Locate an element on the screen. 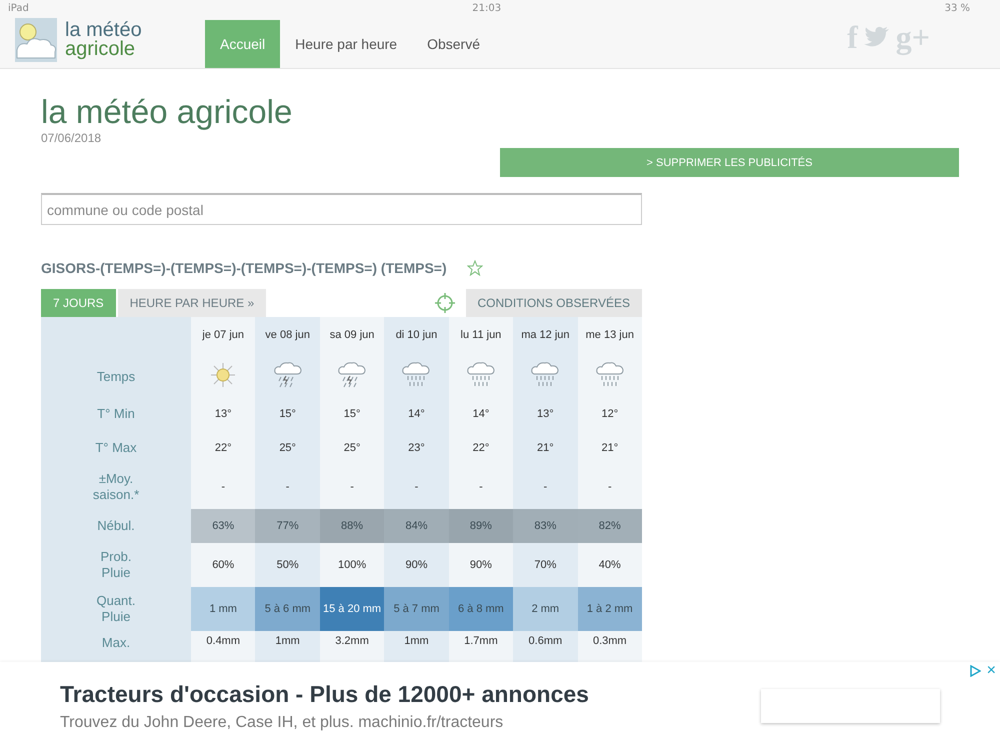 The width and height of the screenshot is (1000, 750). nav-tab: Observé is located at coordinates (454, 44).